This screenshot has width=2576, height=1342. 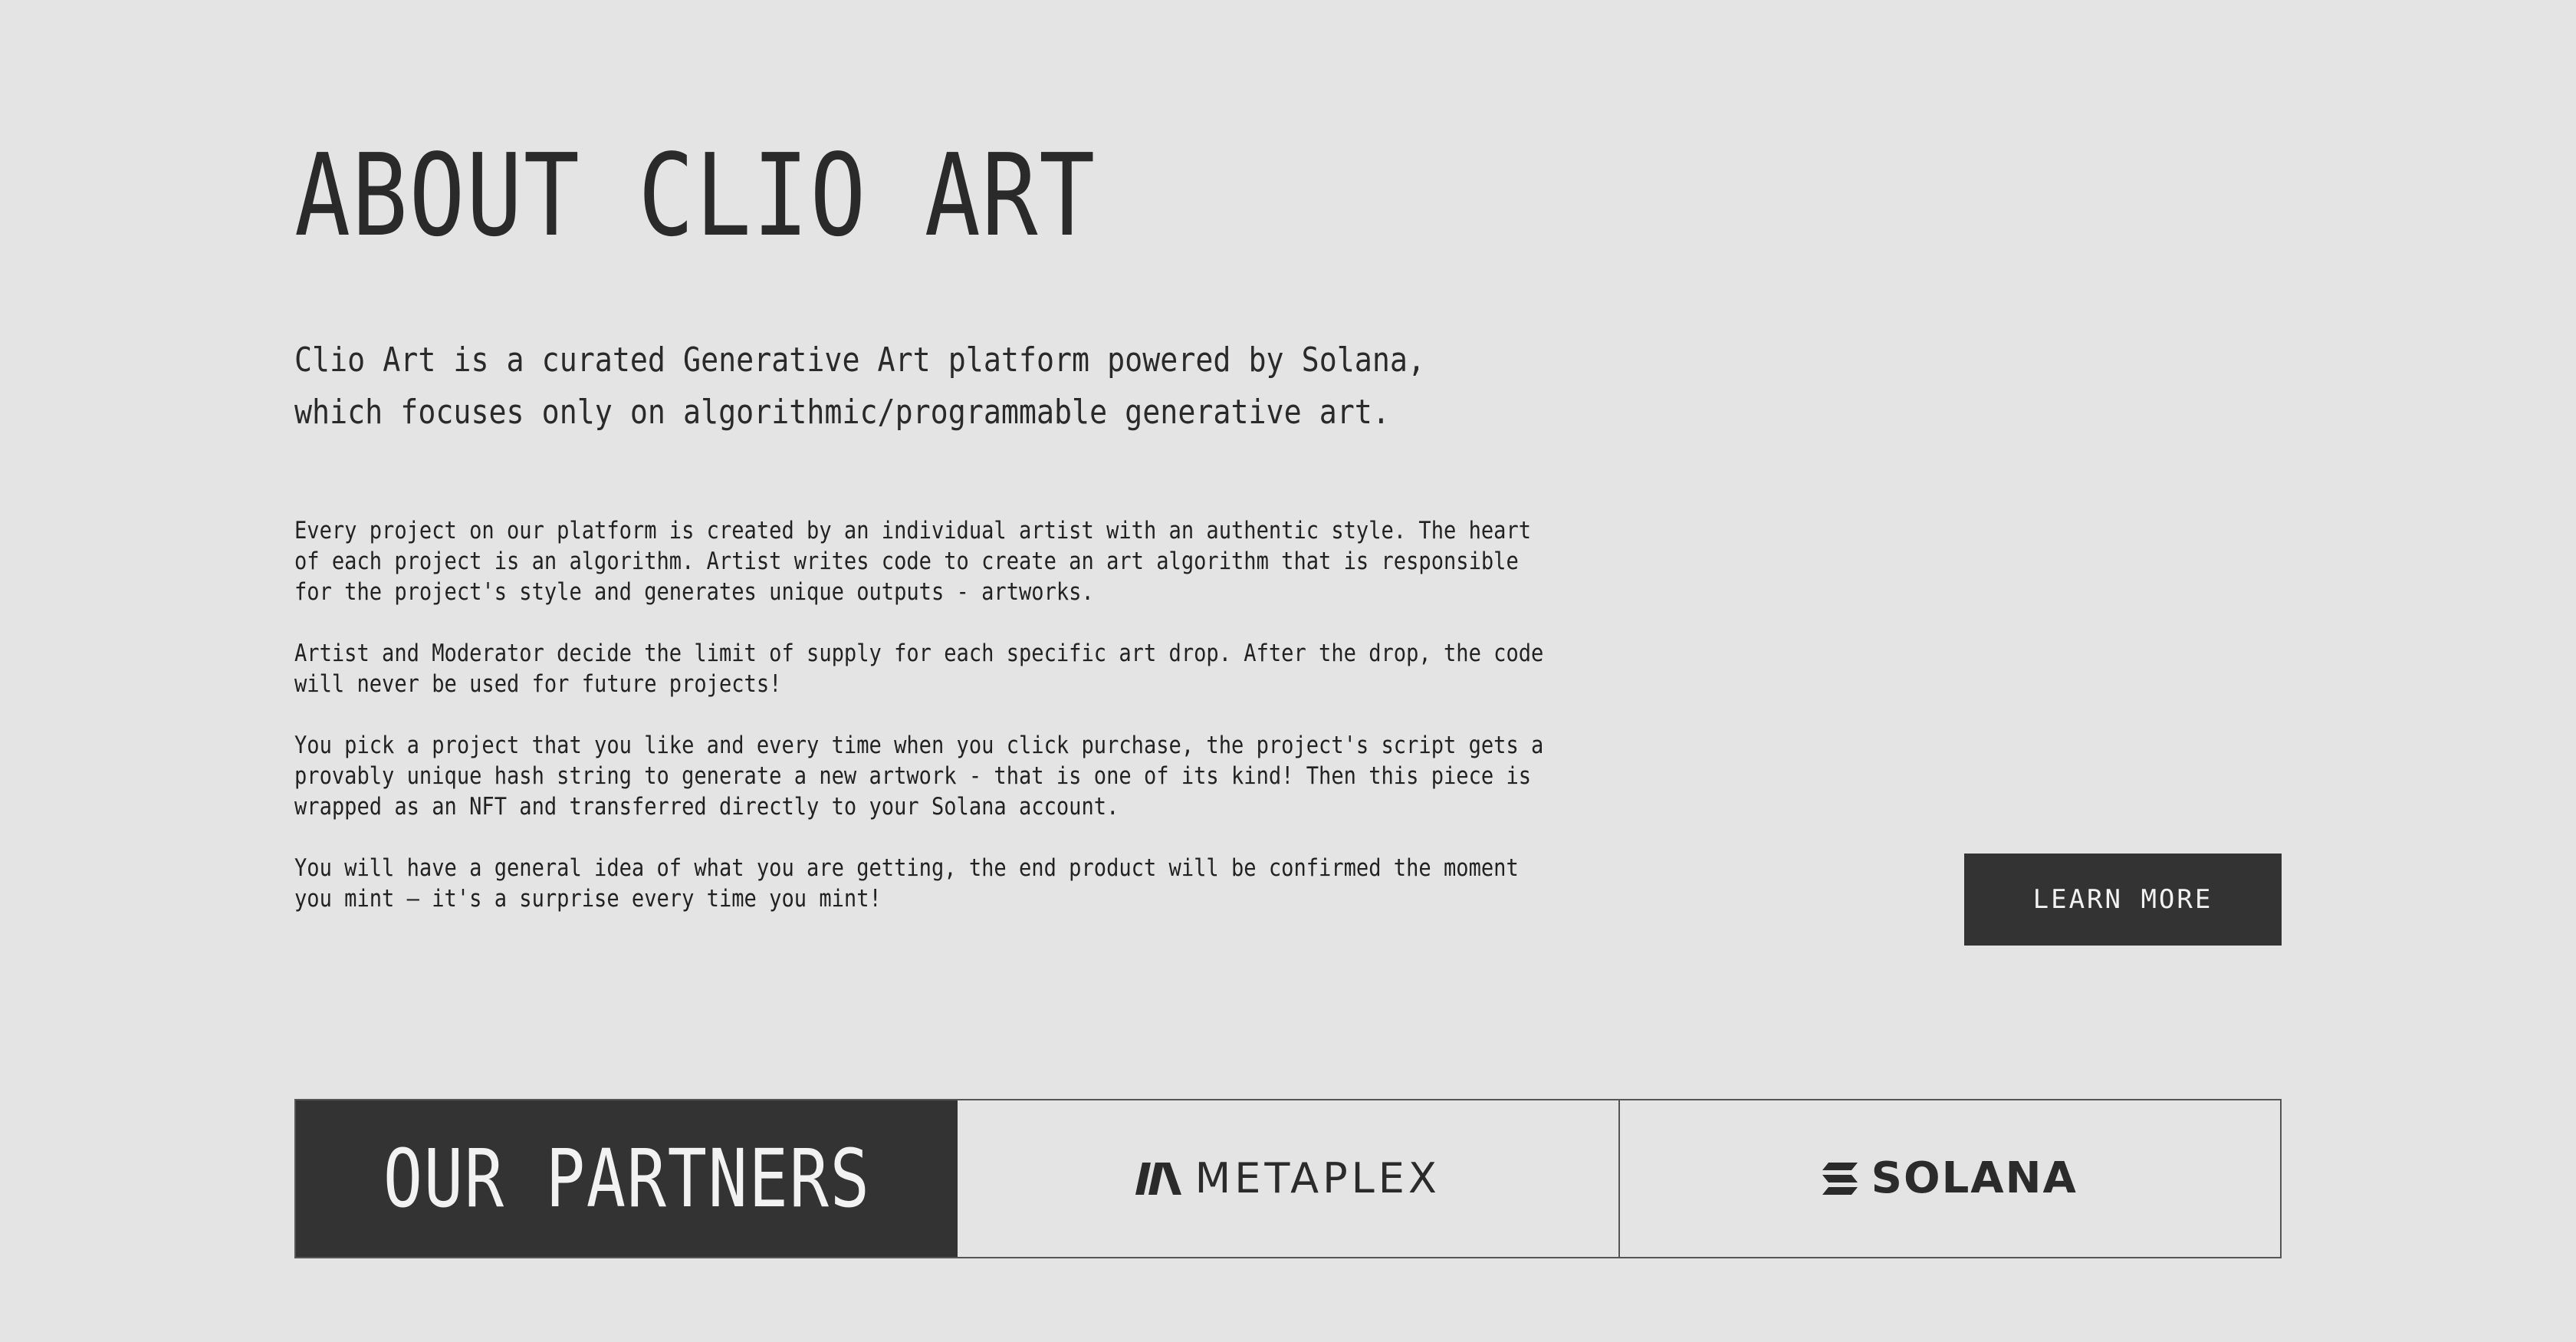 I want to click on metaplex-logo-text: METAPLEX, so click(x=1317, y=1178).